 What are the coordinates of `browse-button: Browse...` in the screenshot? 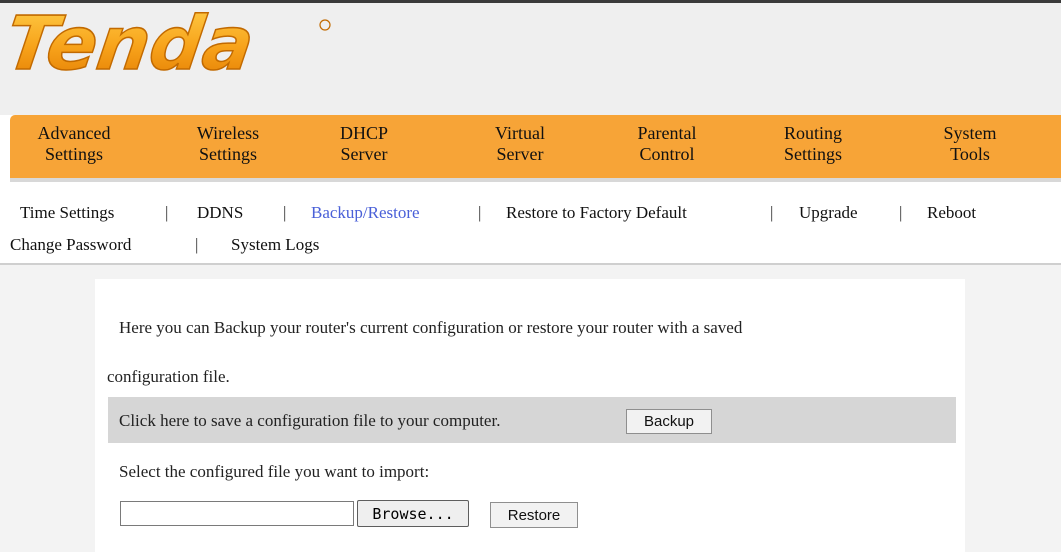 It's located at (413, 513).